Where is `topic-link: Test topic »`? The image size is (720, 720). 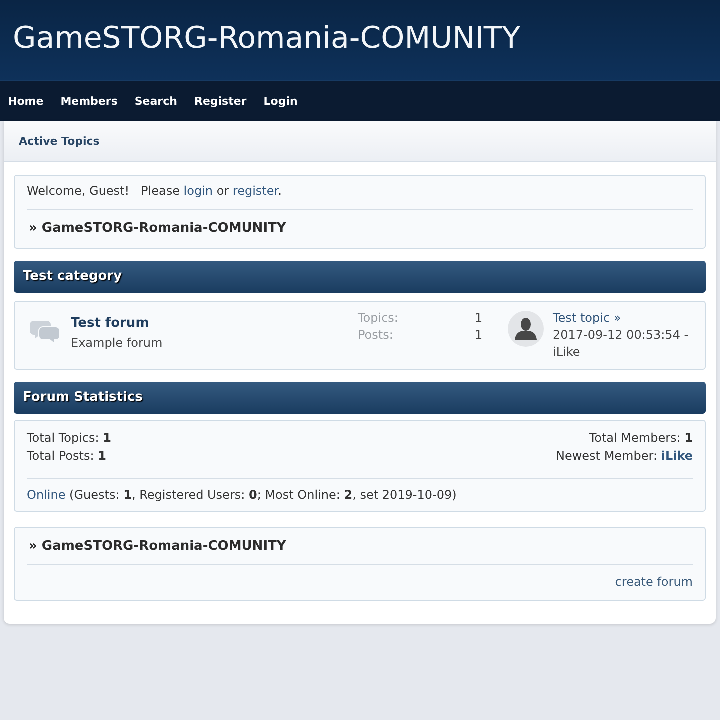 topic-link: Test topic » is located at coordinates (587, 318).